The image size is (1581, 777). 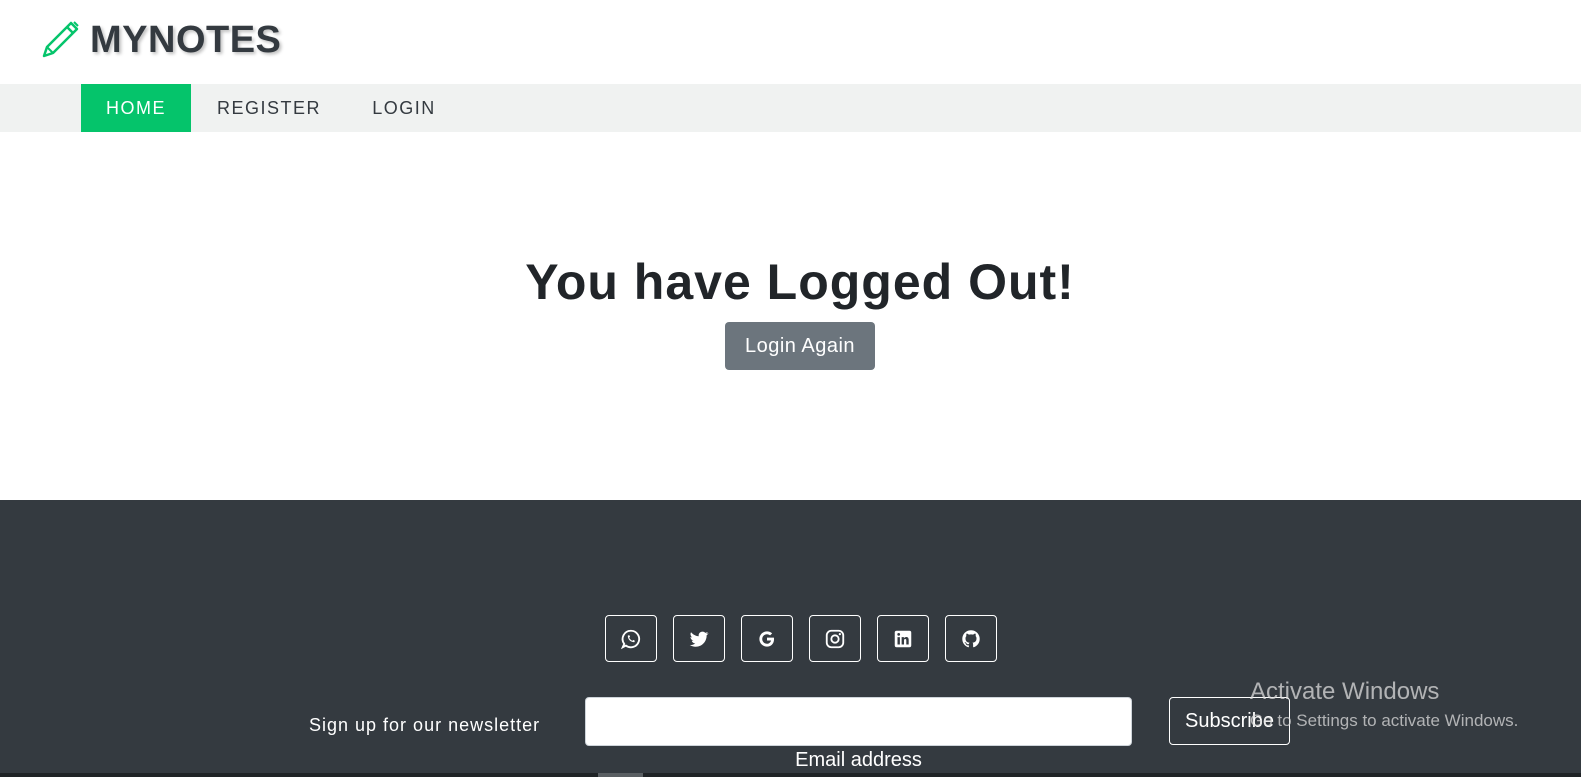 I want to click on brand-logo: MYNOTES, so click(x=159, y=40).